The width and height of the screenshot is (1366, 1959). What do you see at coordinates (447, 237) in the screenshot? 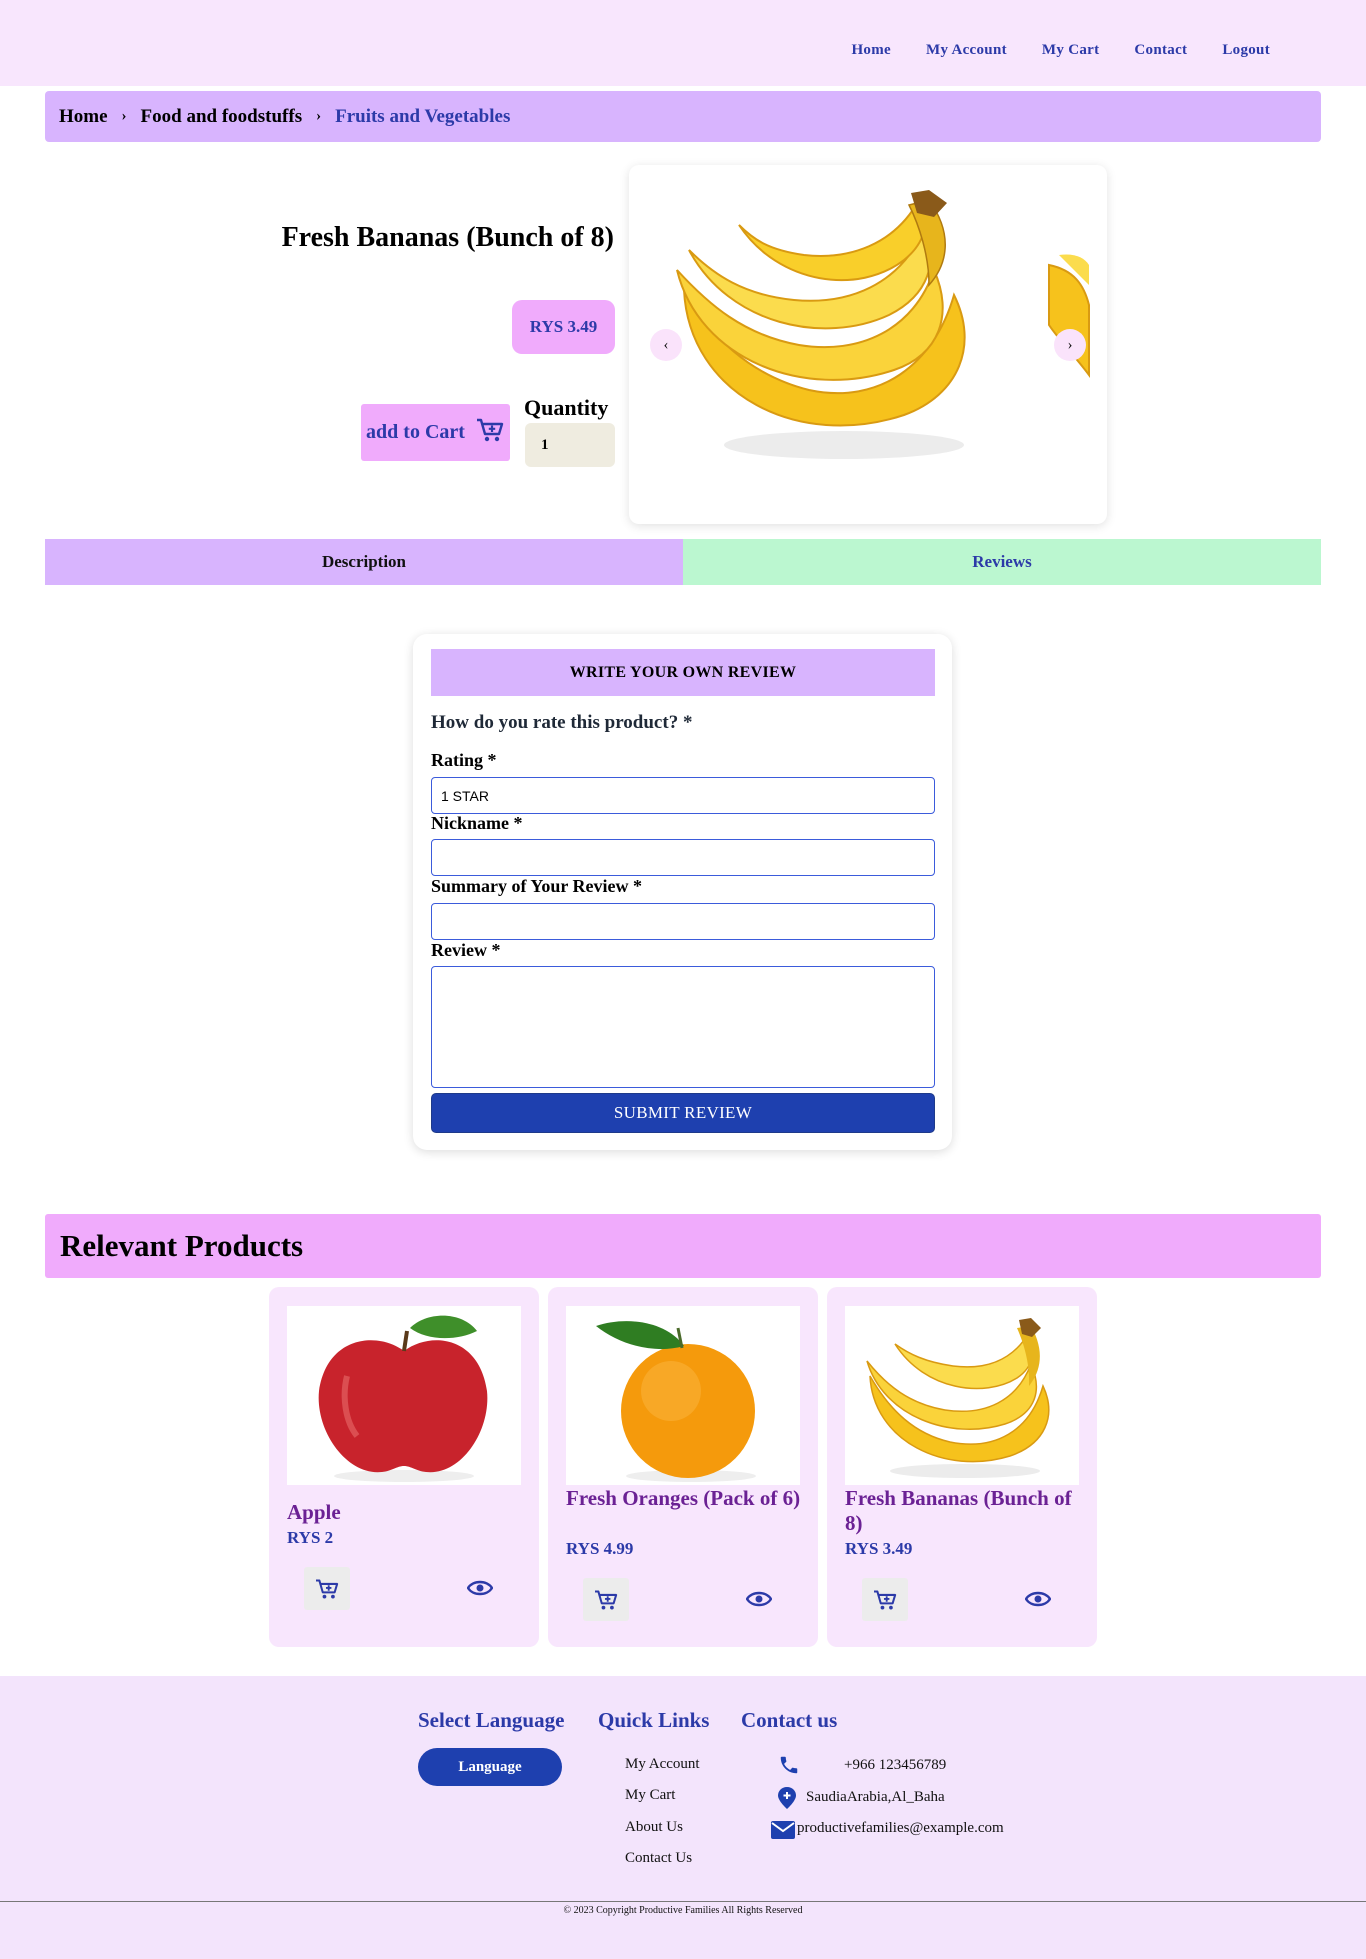
I see `product-title: Fresh Bananas (Bunch of 8)` at bounding box center [447, 237].